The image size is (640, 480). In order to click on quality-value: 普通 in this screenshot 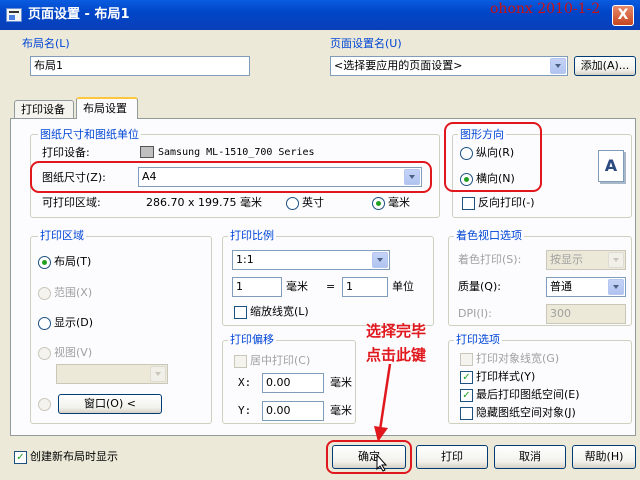, I will do `click(561, 286)`.